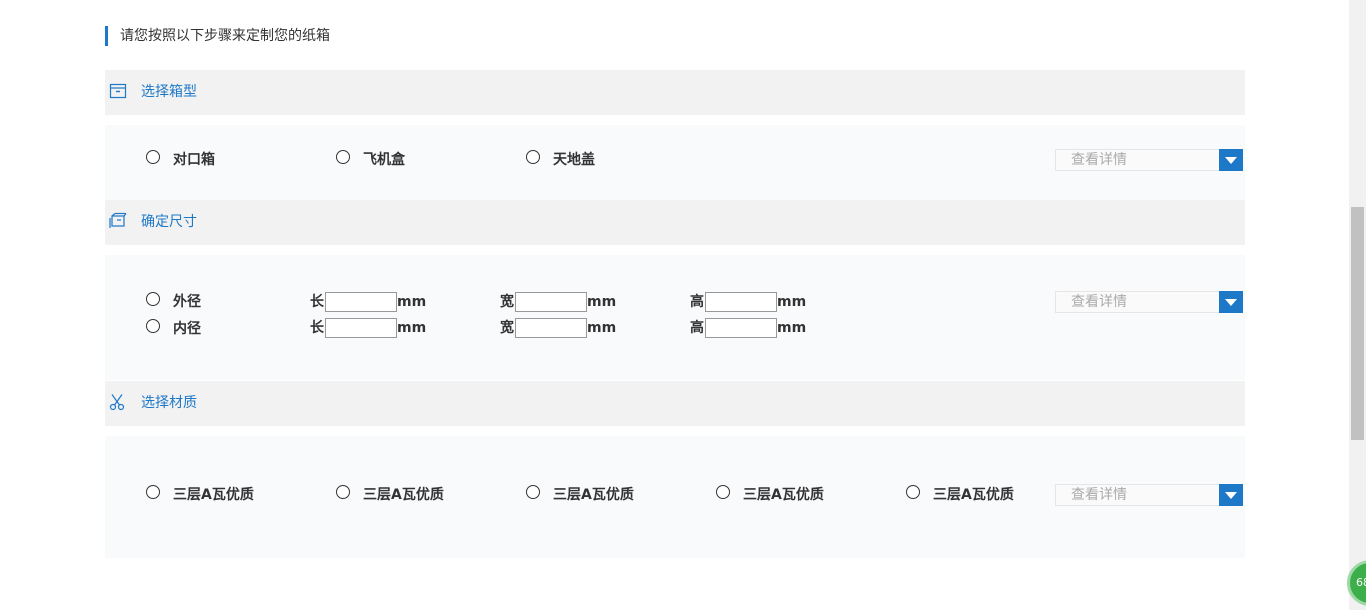 This screenshot has height=610, width=1366. Describe the element at coordinates (169, 92) in the screenshot. I see `section-title-box-type: 选择箱型` at that location.